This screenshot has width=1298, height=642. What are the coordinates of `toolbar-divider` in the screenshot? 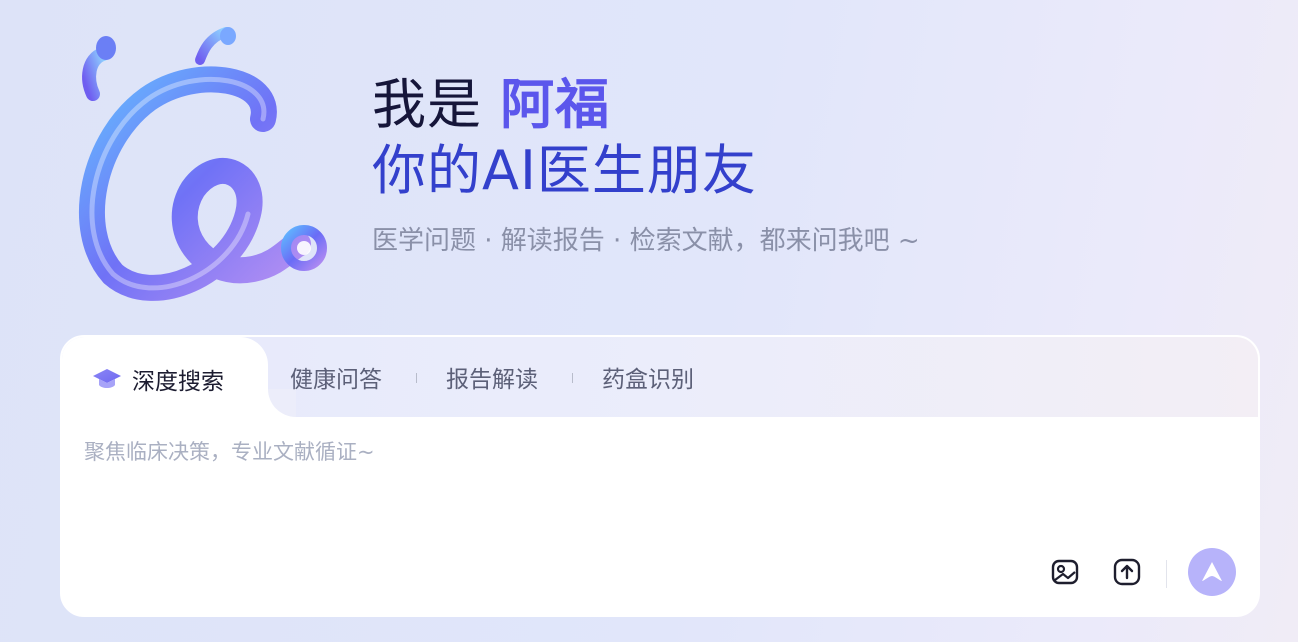 It's located at (1166, 574).